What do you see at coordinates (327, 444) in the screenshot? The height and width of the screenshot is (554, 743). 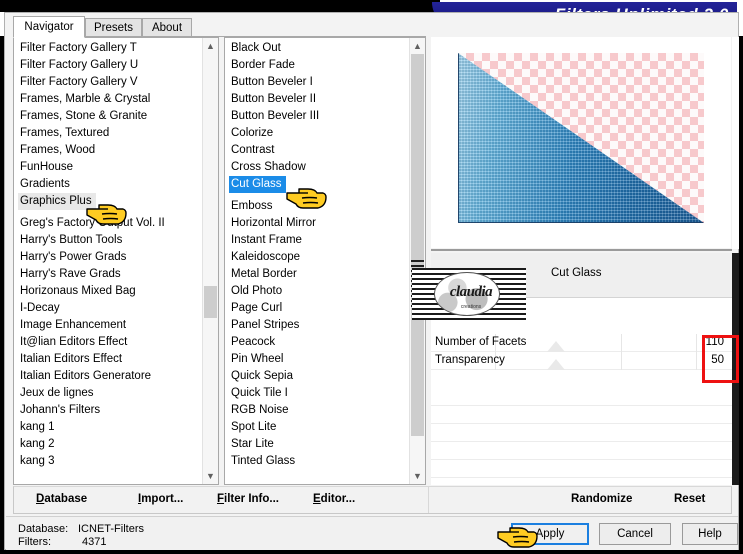 I see `list-item: Star Lite` at bounding box center [327, 444].